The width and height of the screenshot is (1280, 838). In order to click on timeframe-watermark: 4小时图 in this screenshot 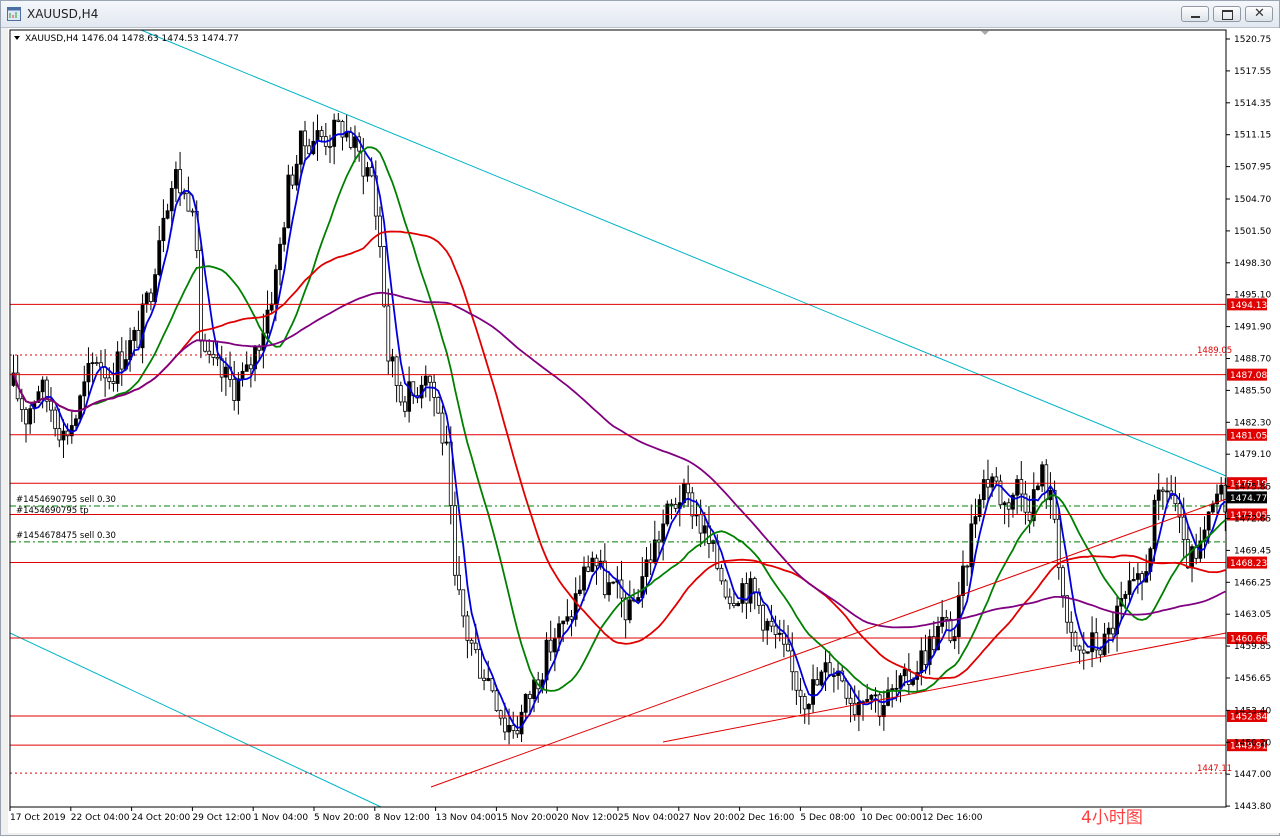, I will do `click(1112, 818)`.